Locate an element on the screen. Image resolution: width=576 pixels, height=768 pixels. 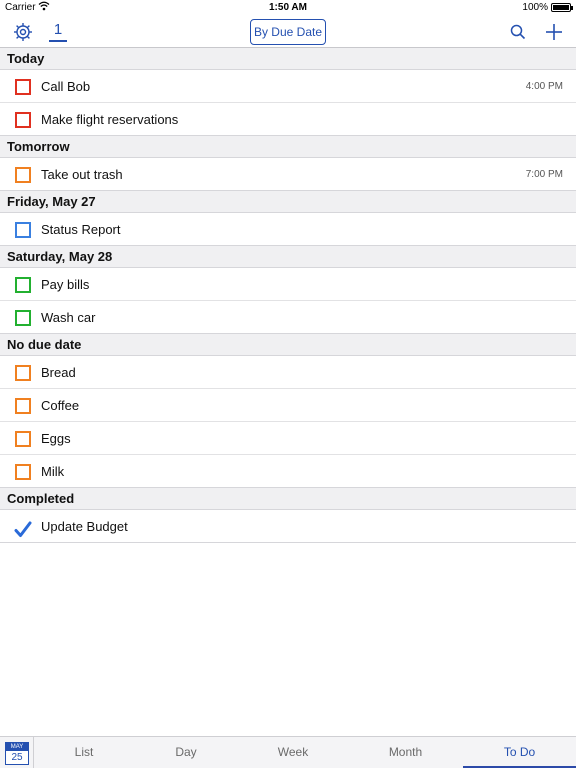
tab-bar: MAY 25 List Day Week Month To Do is located at coordinates (288, 752).